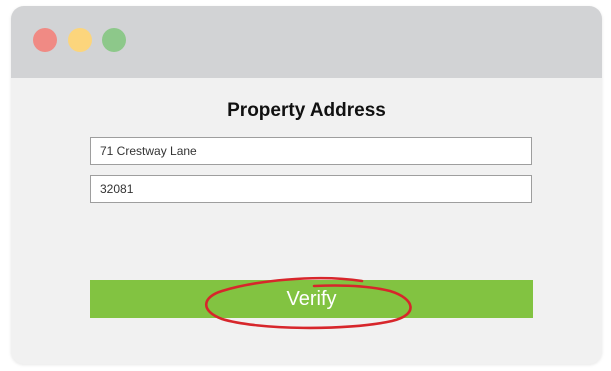  What do you see at coordinates (45, 40) in the screenshot?
I see `close-window-button` at bounding box center [45, 40].